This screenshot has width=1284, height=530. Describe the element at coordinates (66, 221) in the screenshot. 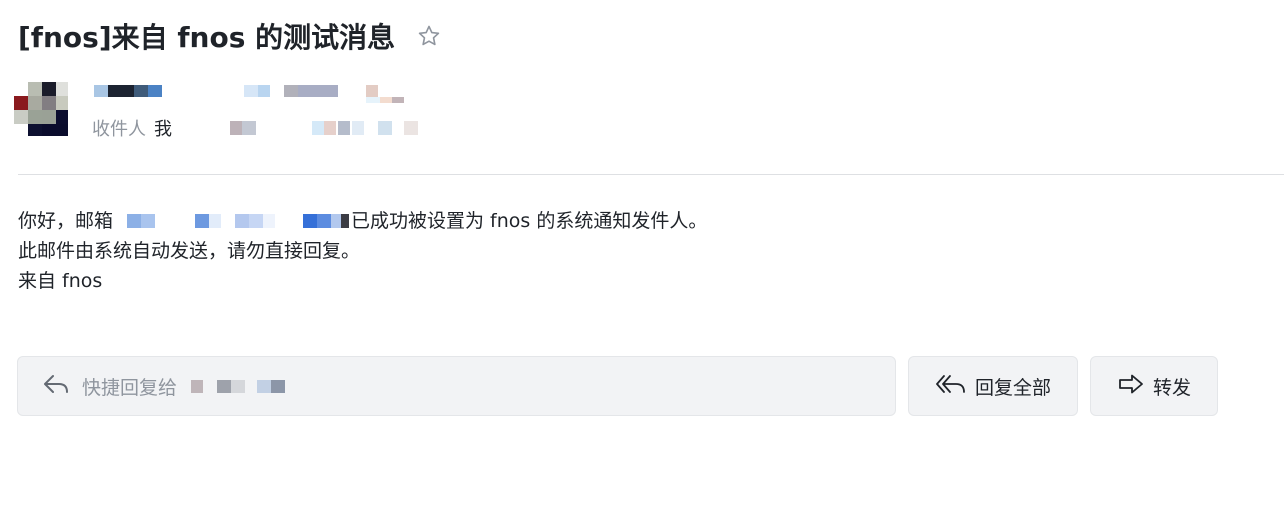

I see `body-line-1-prefix: 你好，邮箱` at that location.